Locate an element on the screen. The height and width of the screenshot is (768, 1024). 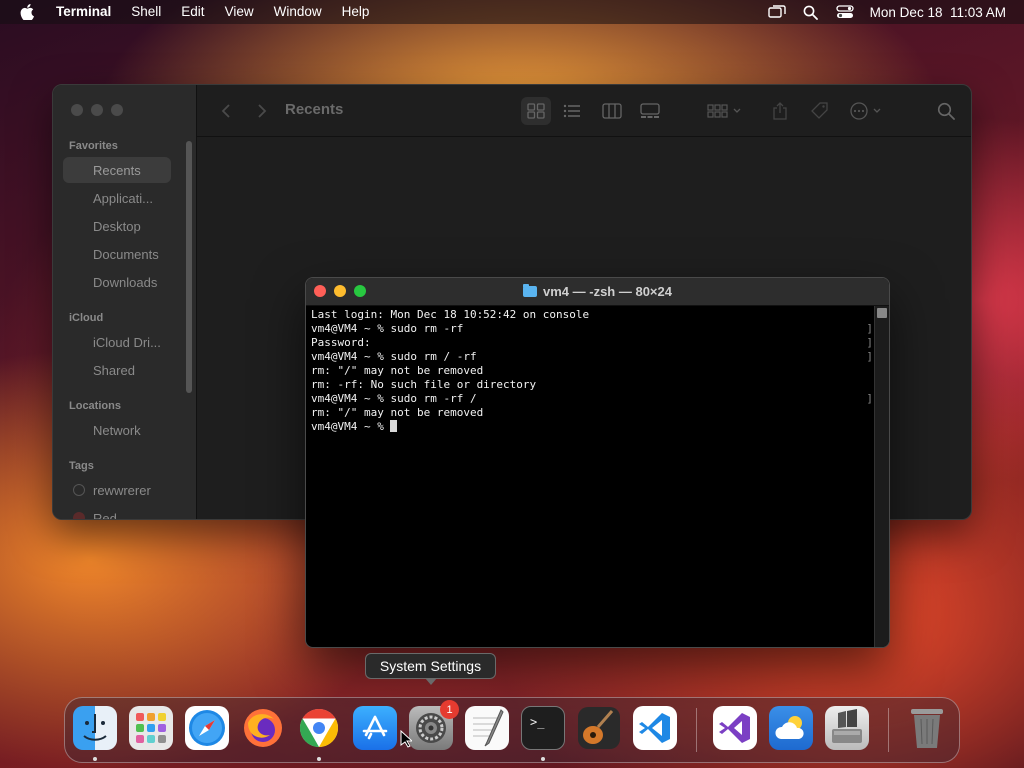
launchpad-icon is located at coordinates (151, 728).